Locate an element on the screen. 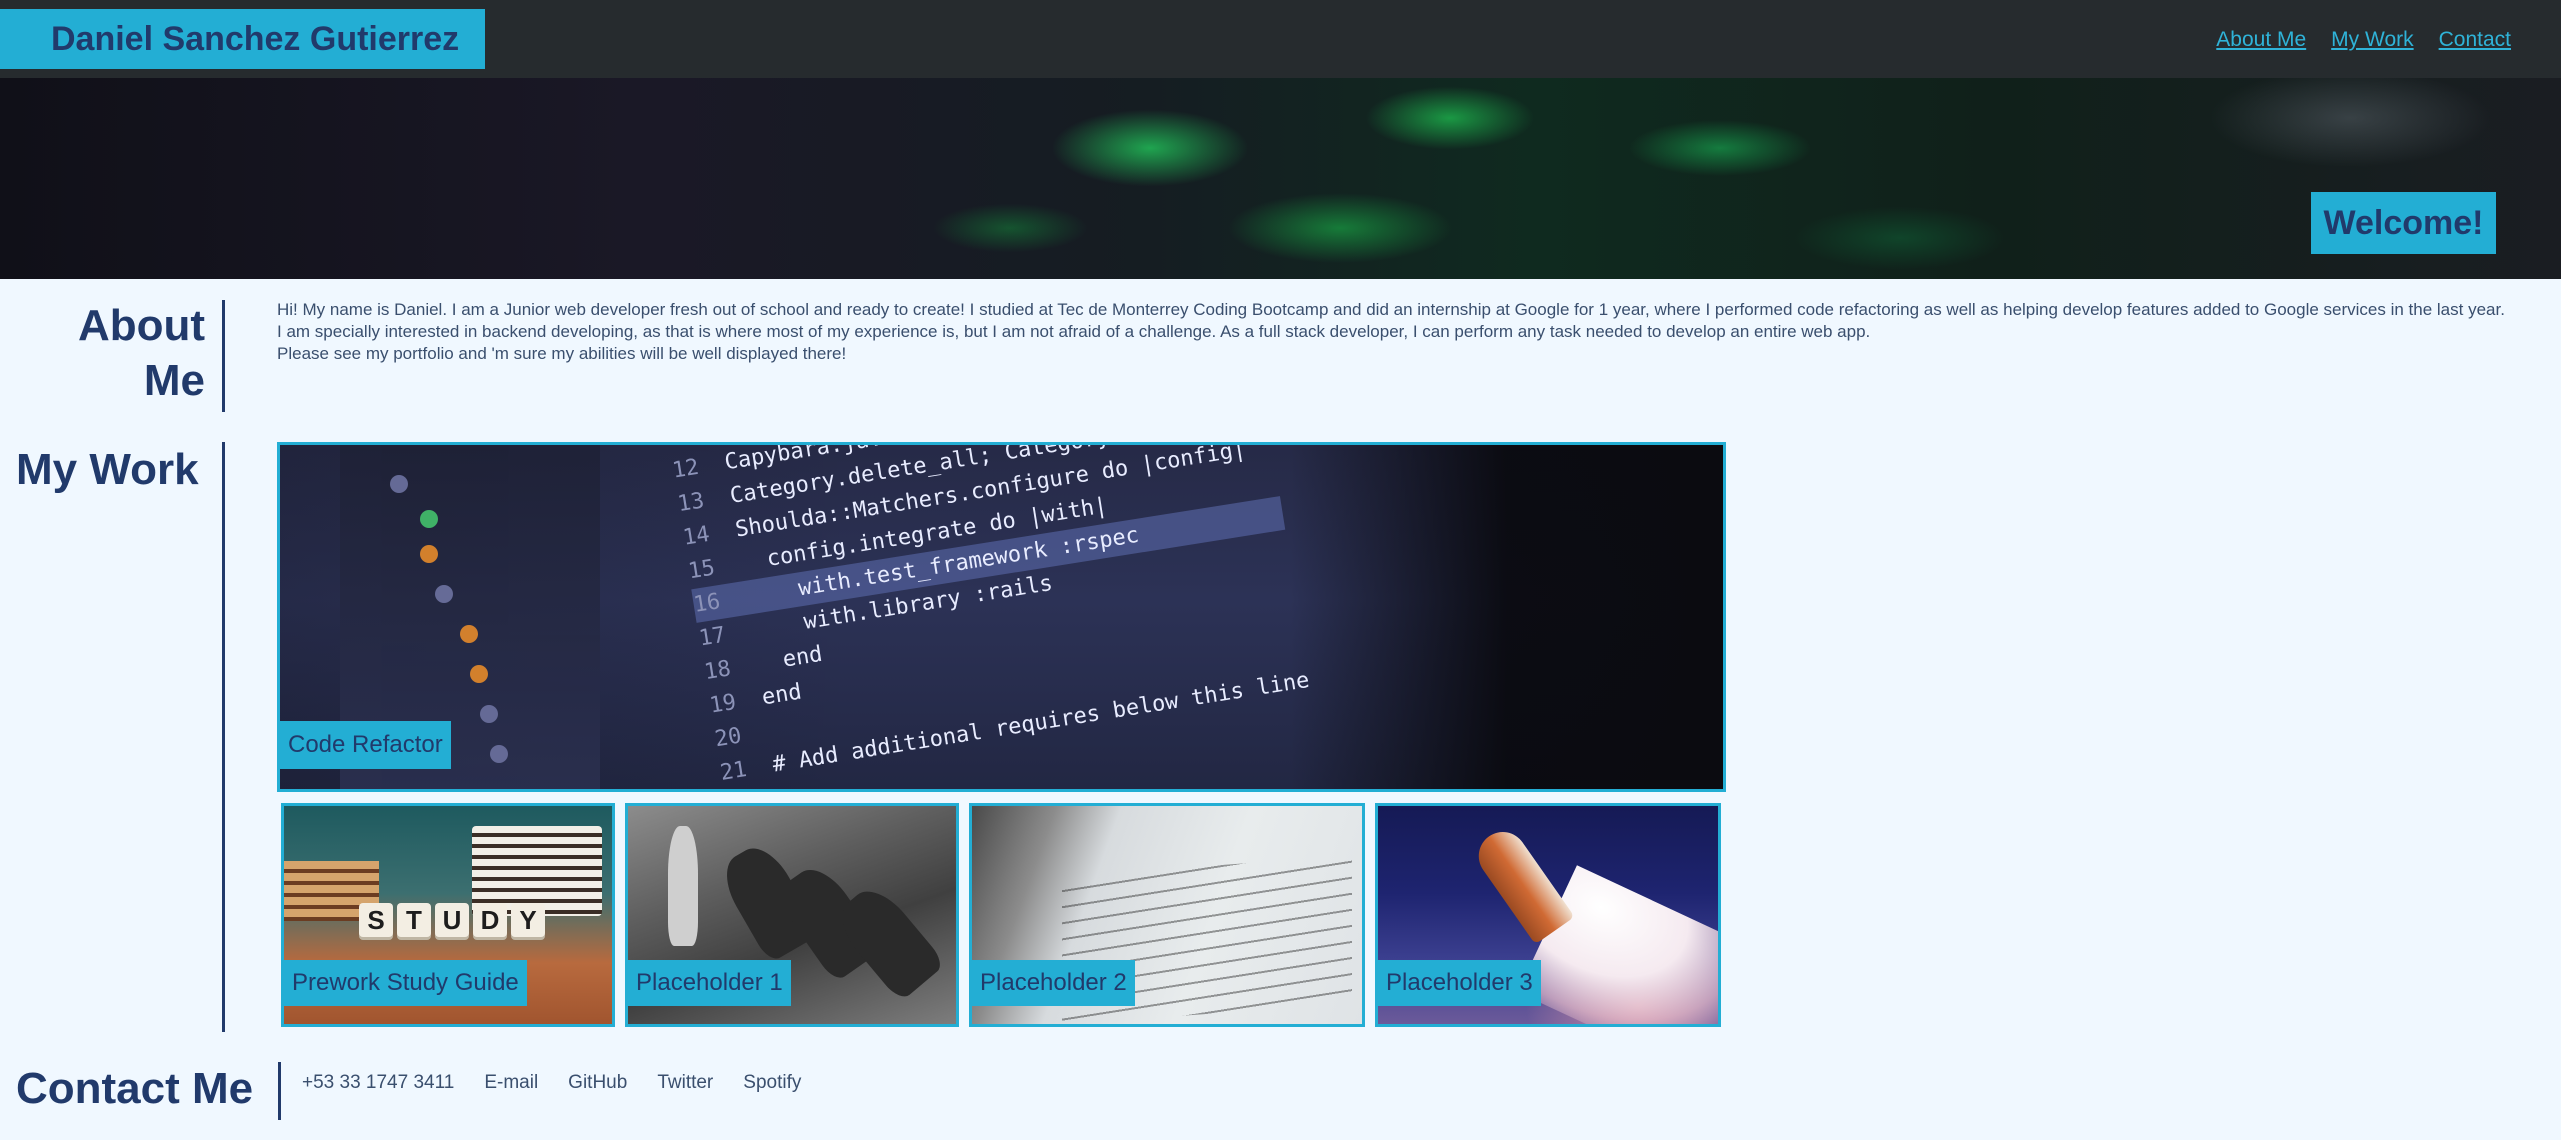 This screenshot has width=2561, height=1140. letter-cube: Y is located at coordinates (528, 920).